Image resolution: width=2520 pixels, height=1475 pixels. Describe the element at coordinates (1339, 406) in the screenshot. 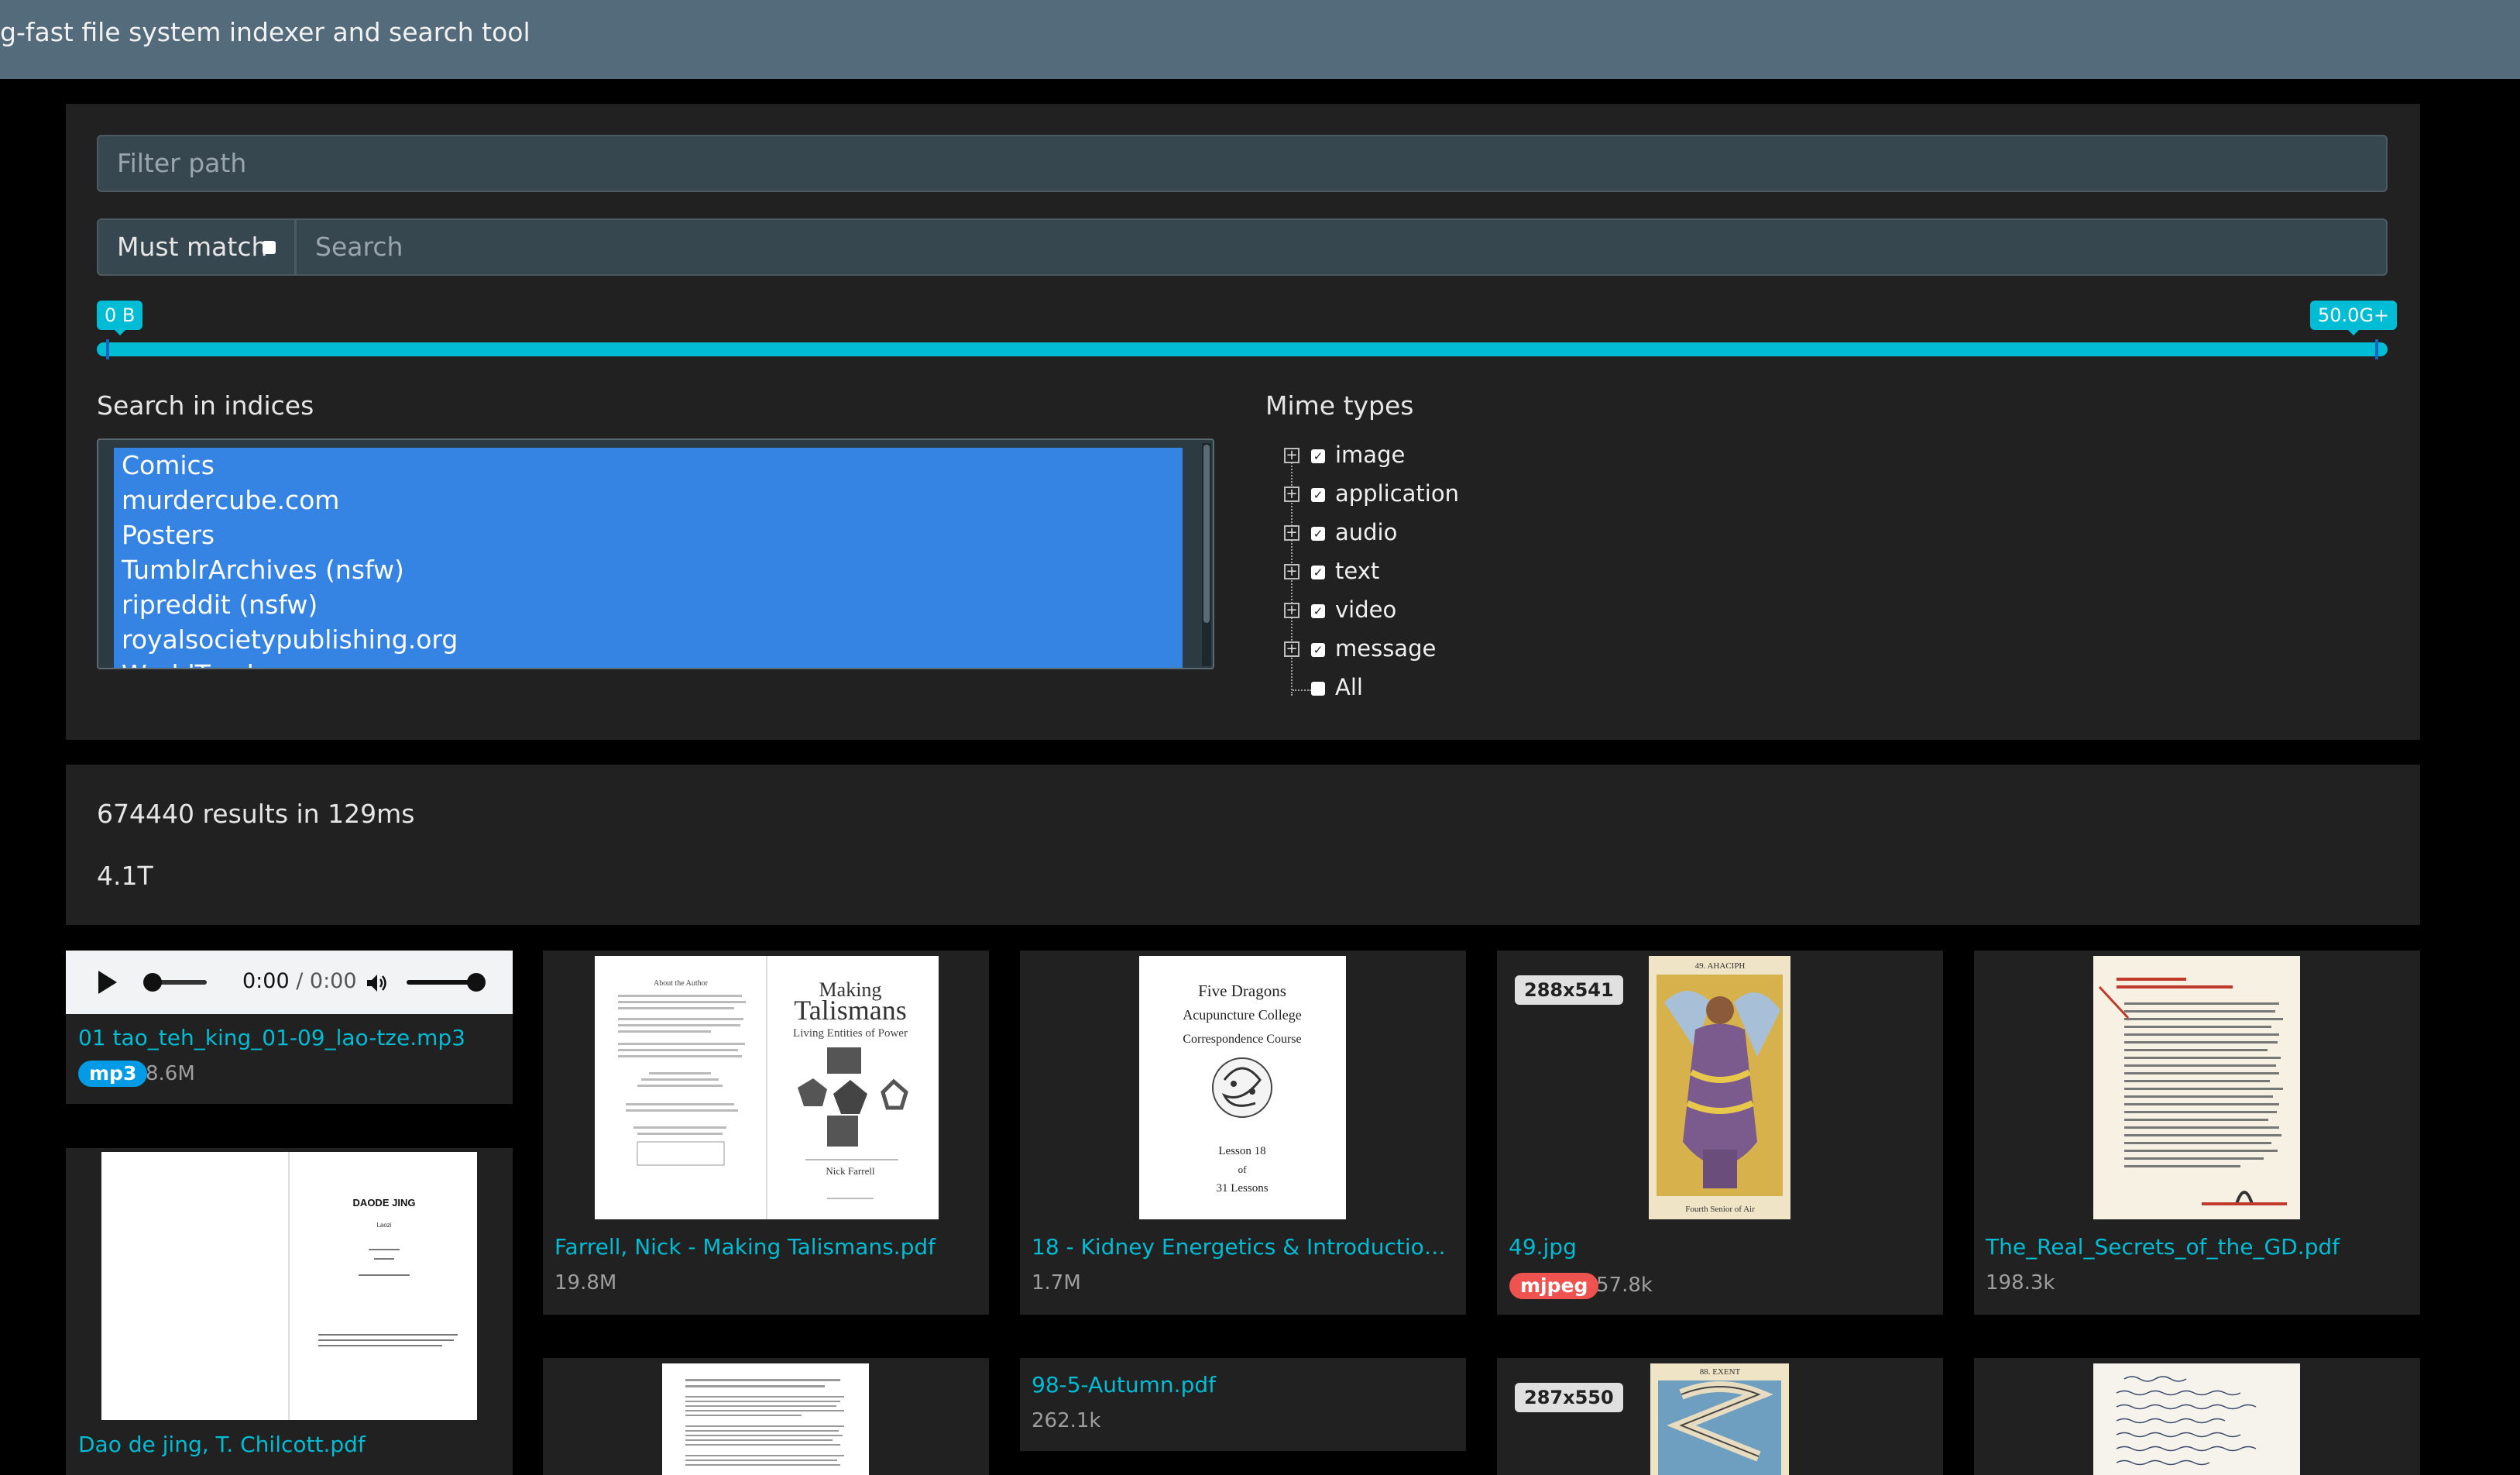

I see `mime-types-label: Mime types` at that location.